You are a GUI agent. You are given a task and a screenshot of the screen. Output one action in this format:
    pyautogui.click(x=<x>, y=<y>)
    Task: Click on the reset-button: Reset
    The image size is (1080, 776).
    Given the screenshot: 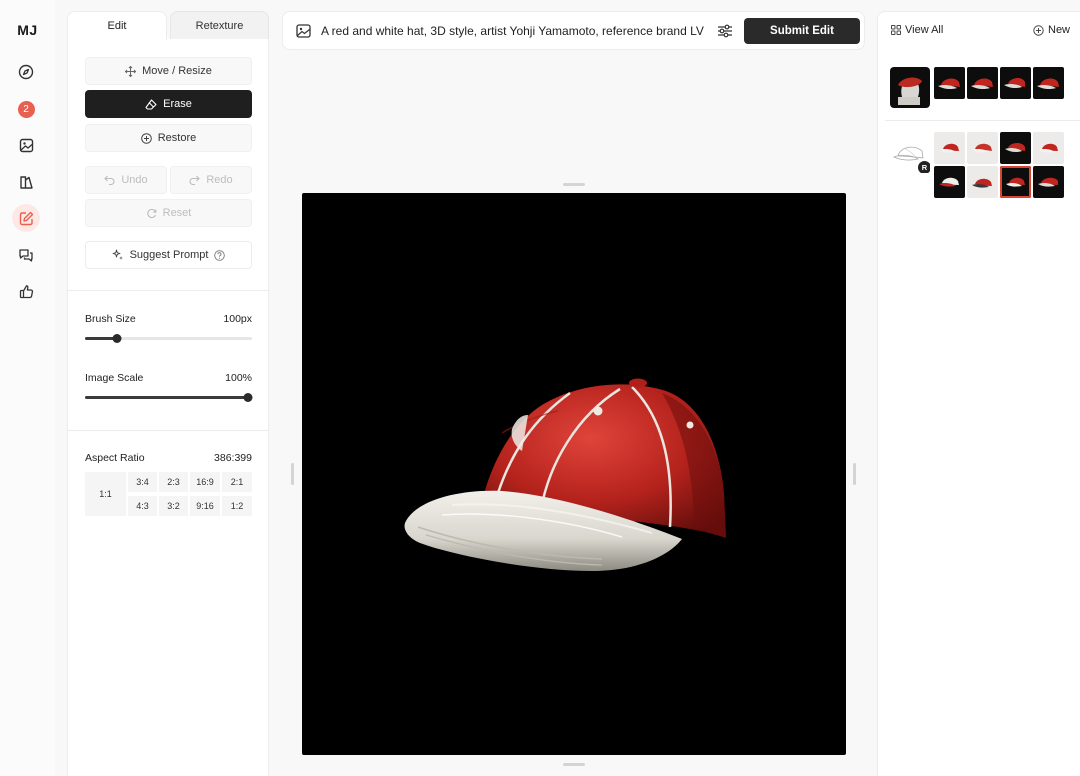 What is the action you would take?
    pyautogui.click(x=168, y=213)
    